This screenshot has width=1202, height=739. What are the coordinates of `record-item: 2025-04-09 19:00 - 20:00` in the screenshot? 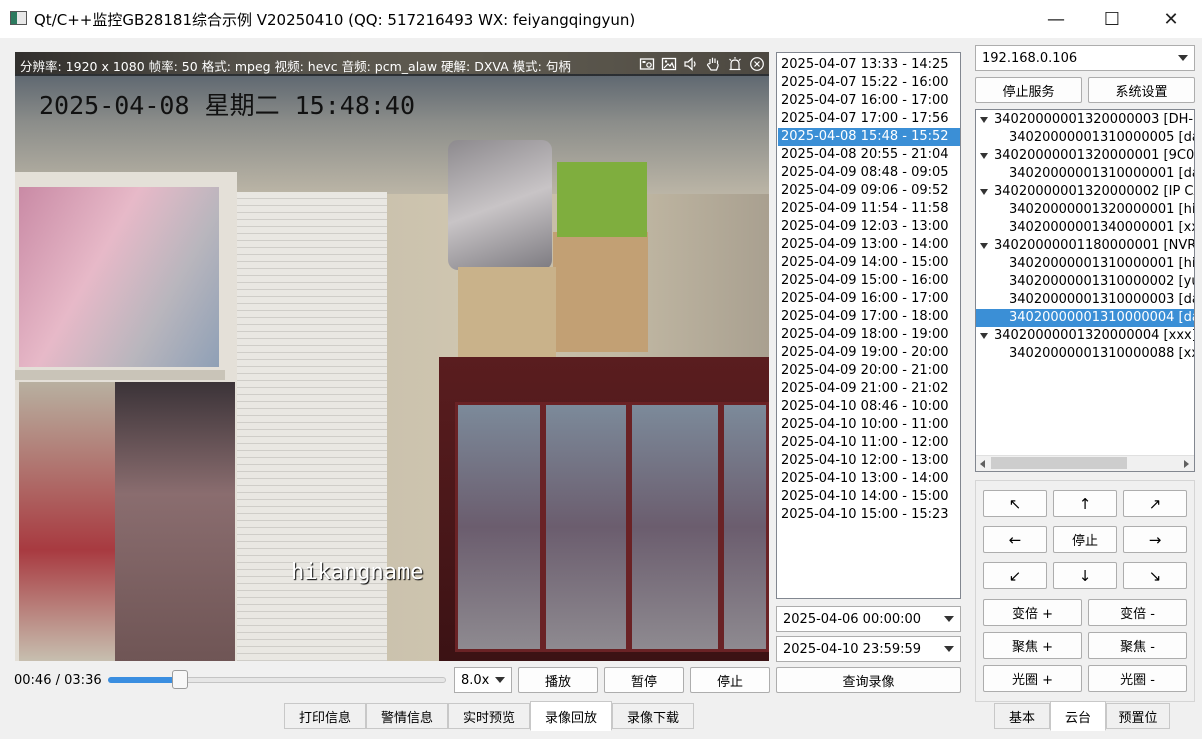 It's located at (869, 353).